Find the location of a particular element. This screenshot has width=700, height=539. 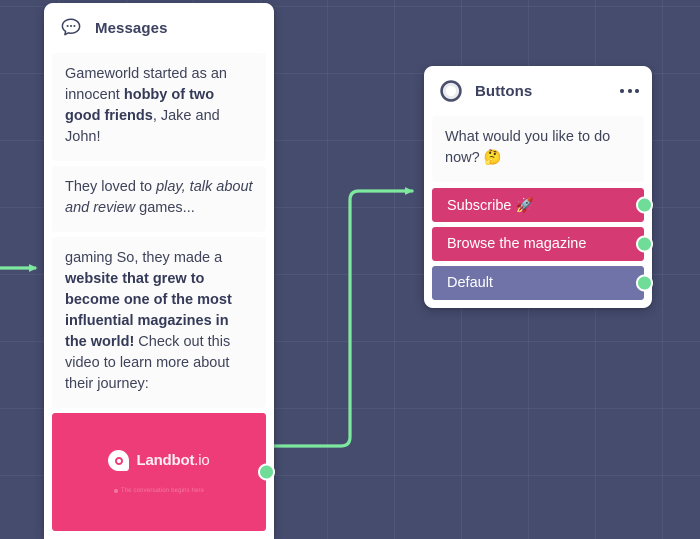

button-option-label: Subscribe 🚀 is located at coordinates (490, 205).